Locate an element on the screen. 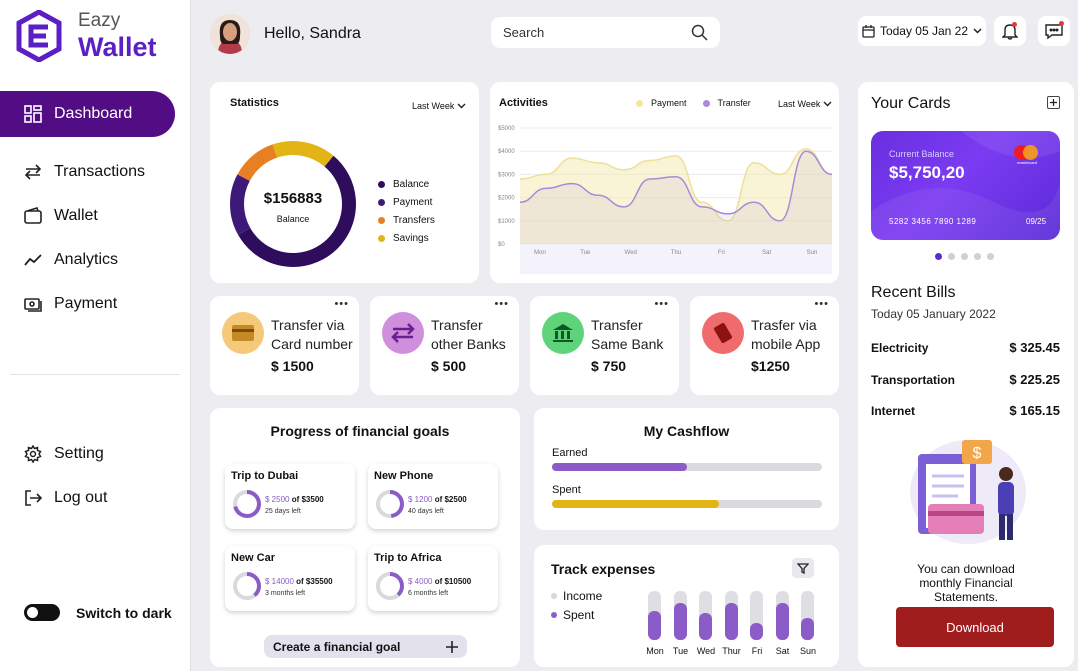  exchange-icon is located at coordinates (403, 333).